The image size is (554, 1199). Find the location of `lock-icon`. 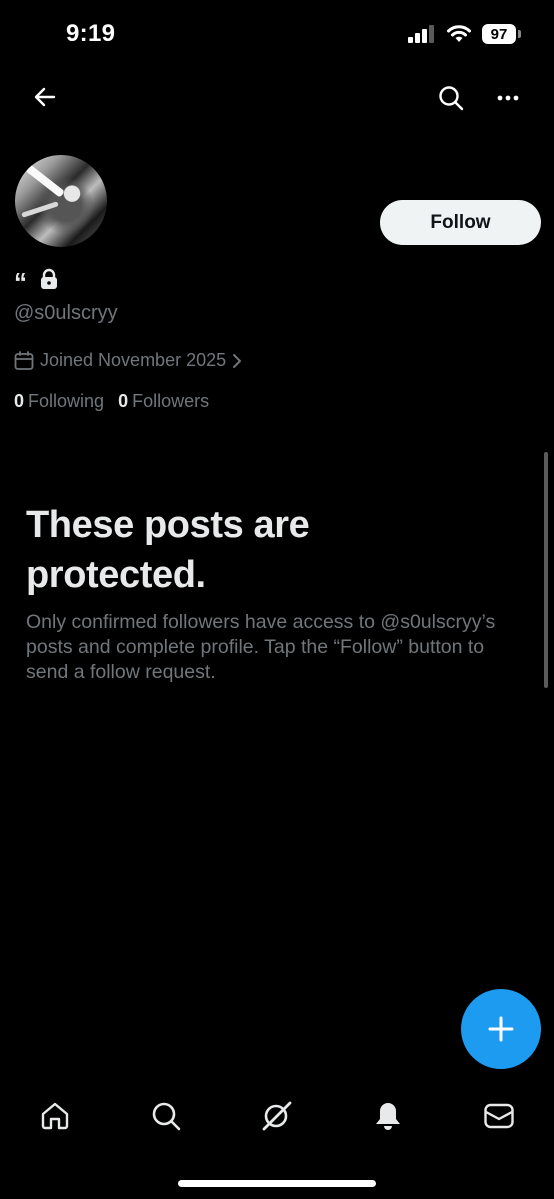

lock-icon is located at coordinates (49, 278).